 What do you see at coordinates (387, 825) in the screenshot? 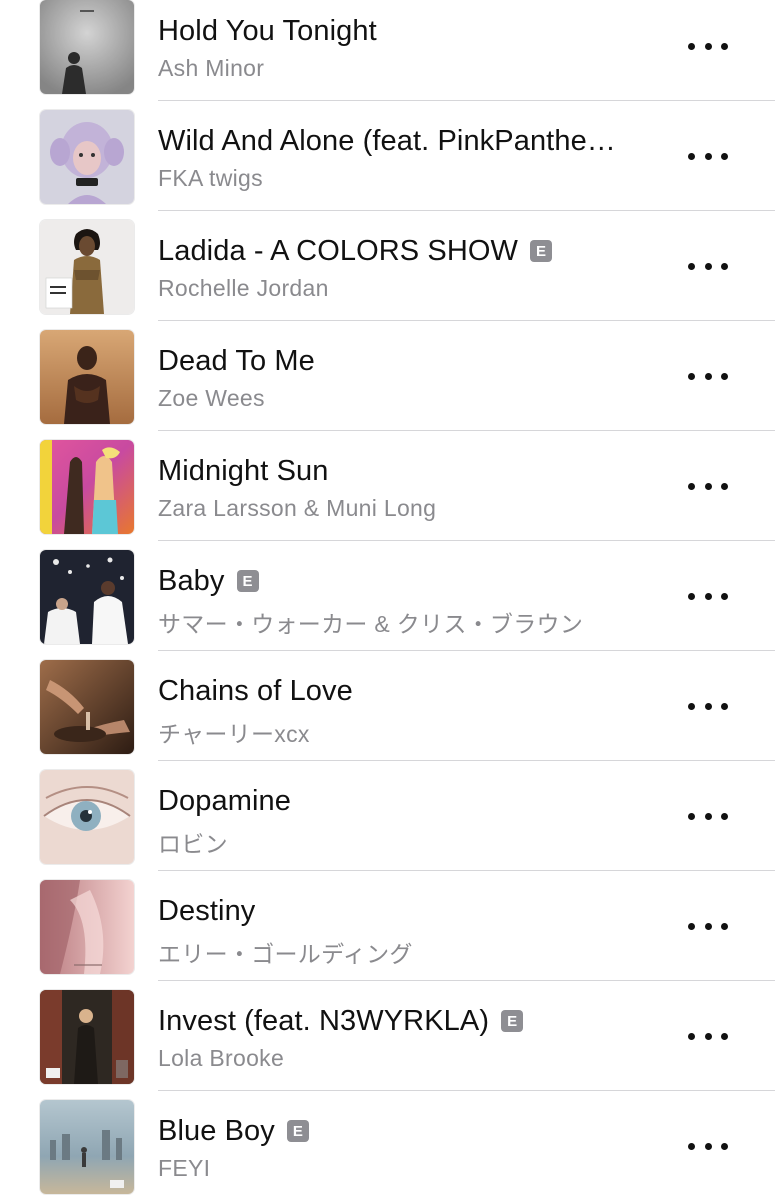
I see `song-row: Dopamine ロビン` at bounding box center [387, 825].